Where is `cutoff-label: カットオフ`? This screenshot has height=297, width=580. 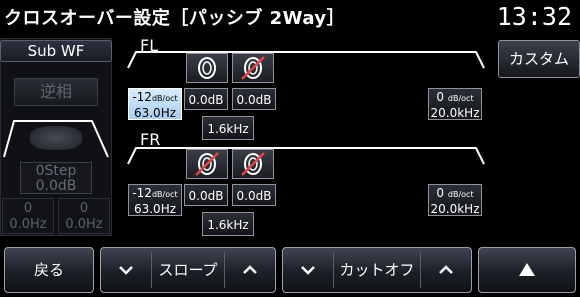 cutoff-label: カットオフ is located at coordinates (377, 270).